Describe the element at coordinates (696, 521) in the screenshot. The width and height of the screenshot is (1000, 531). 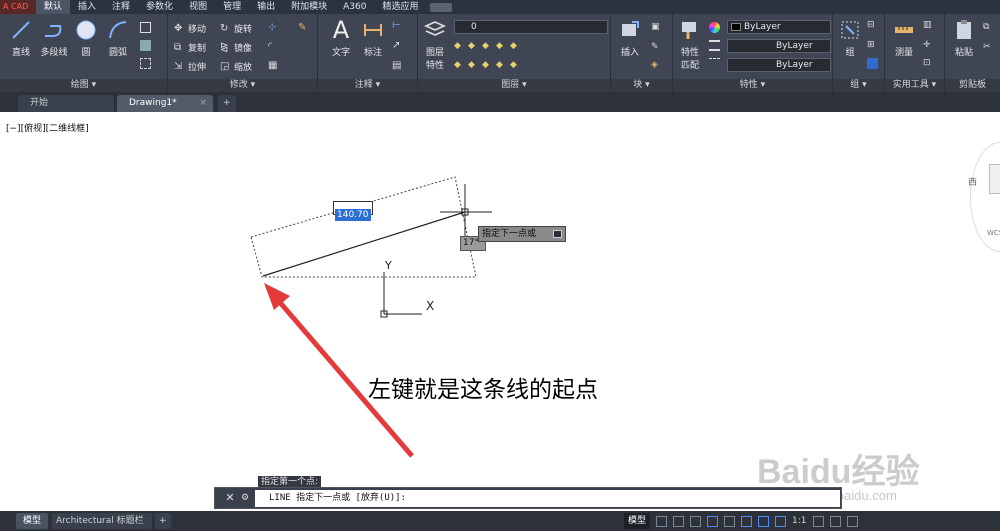
I see `ortho-icon` at that location.